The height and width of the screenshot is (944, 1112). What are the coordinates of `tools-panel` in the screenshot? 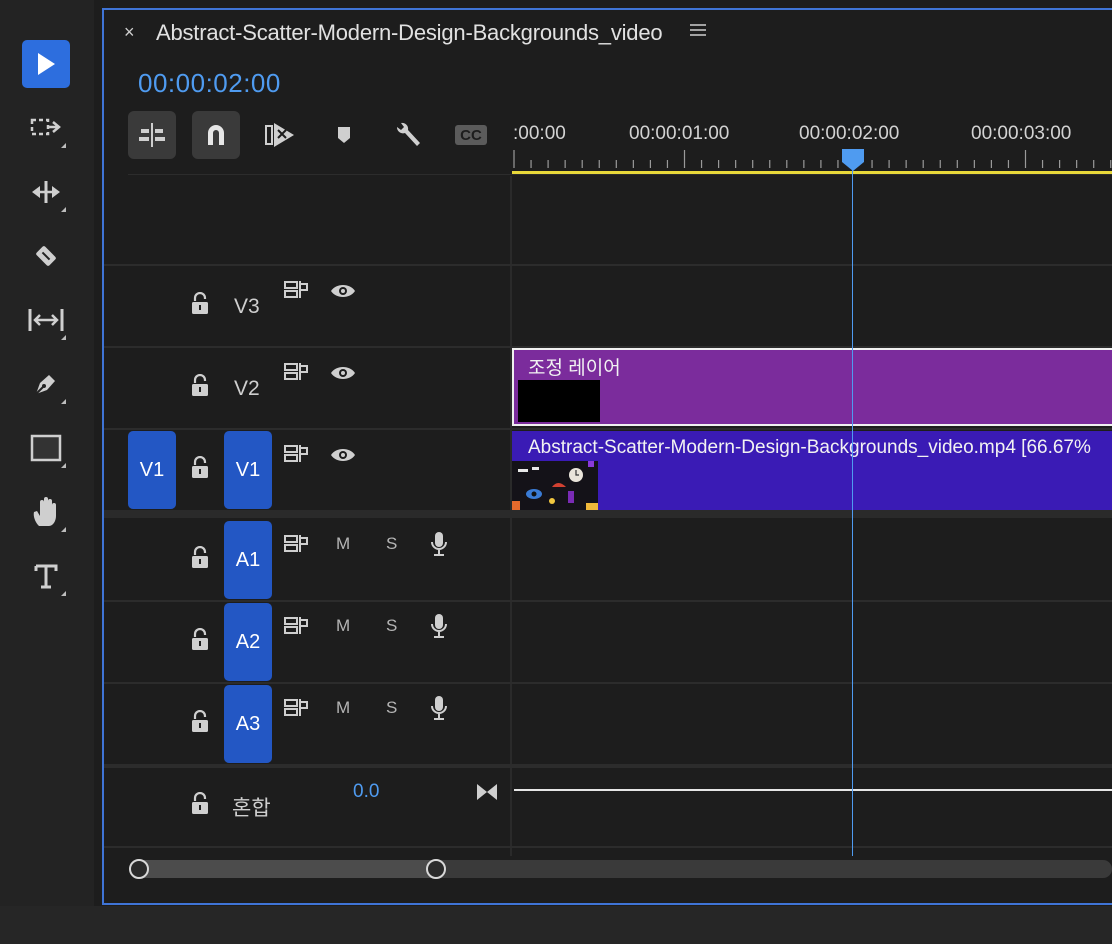 It's located at (47, 453).